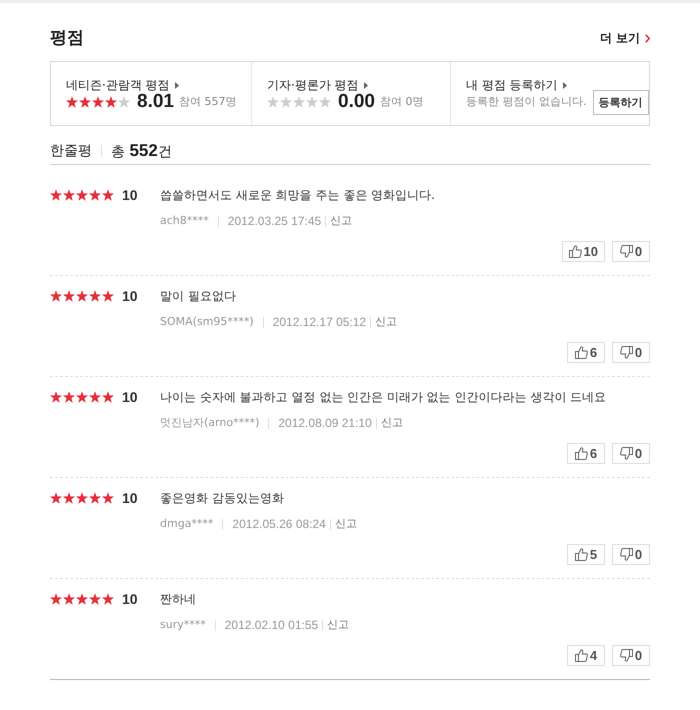  Describe the element at coordinates (198, 296) in the screenshot. I see `review-text: 말이 필요없다` at that location.